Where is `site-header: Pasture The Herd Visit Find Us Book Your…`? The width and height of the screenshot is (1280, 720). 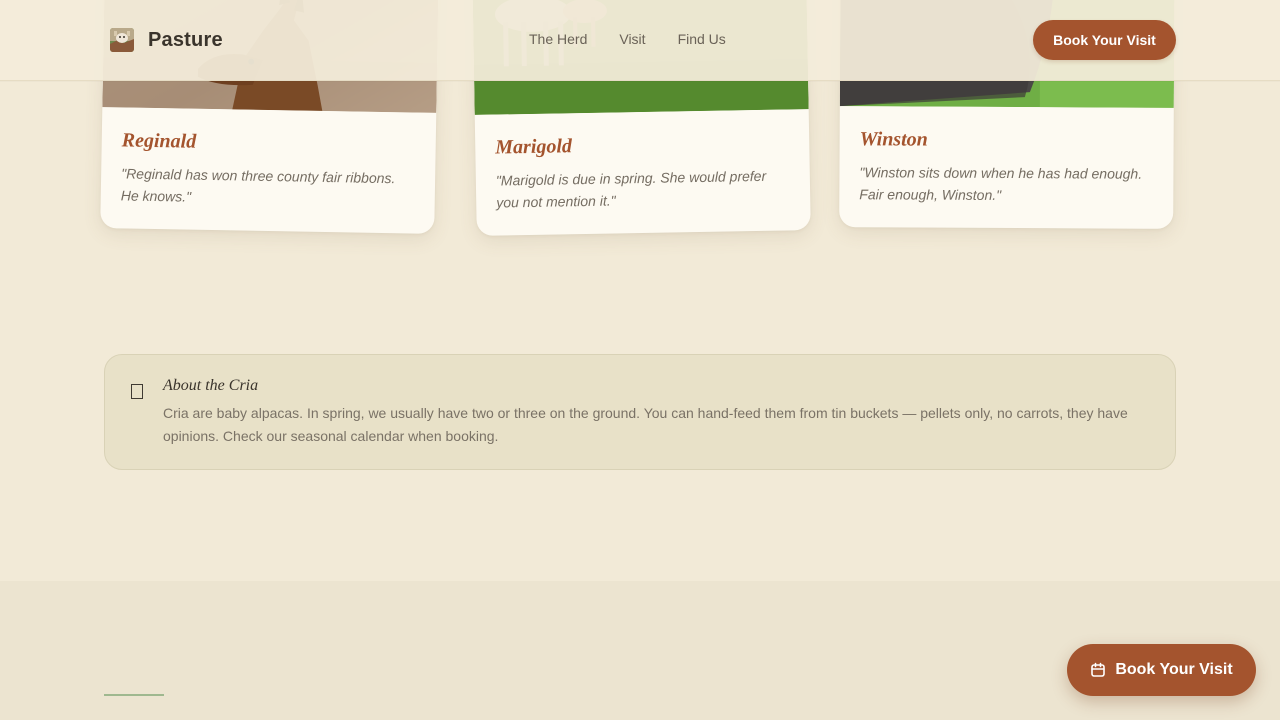
site-header: Pasture The Herd Visit Find Us Book Your… is located at coordinates (640, 40).